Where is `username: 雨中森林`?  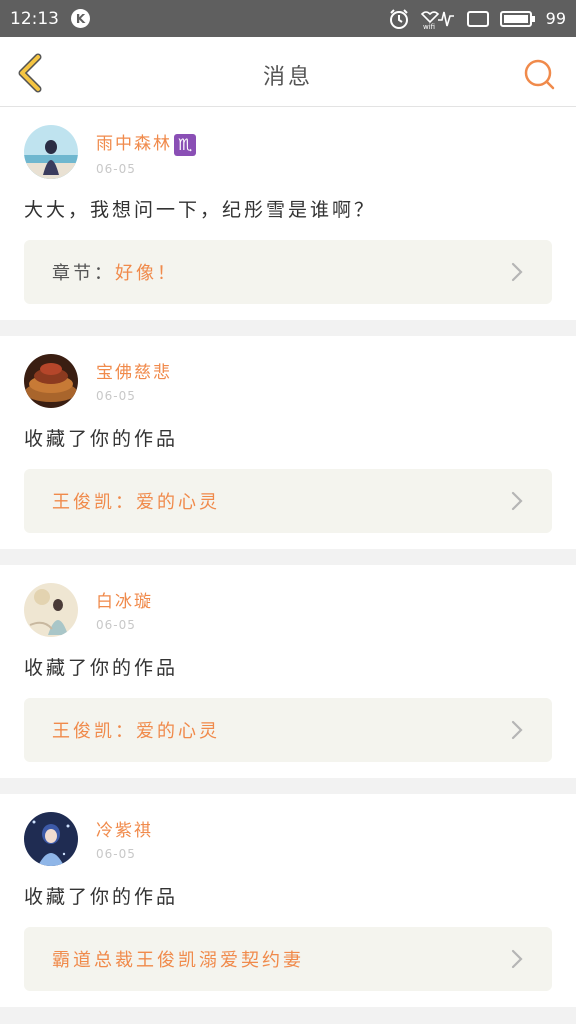 username: 雨中森林 is located at coordinates (134, 144).